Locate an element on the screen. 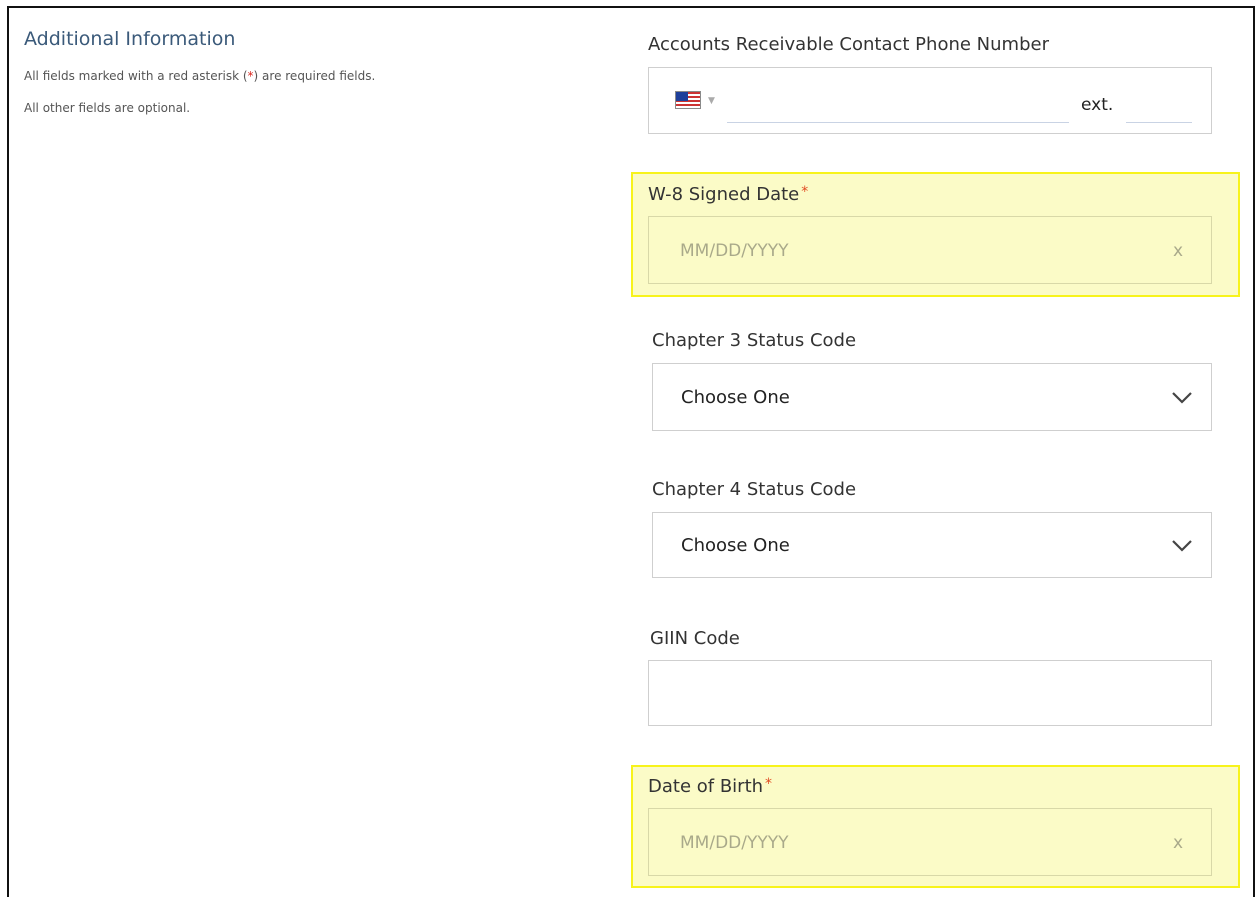 The image size is (1257, 897). w8-date-label: W-8 Signed Date * is located at coordinates (728, 194).